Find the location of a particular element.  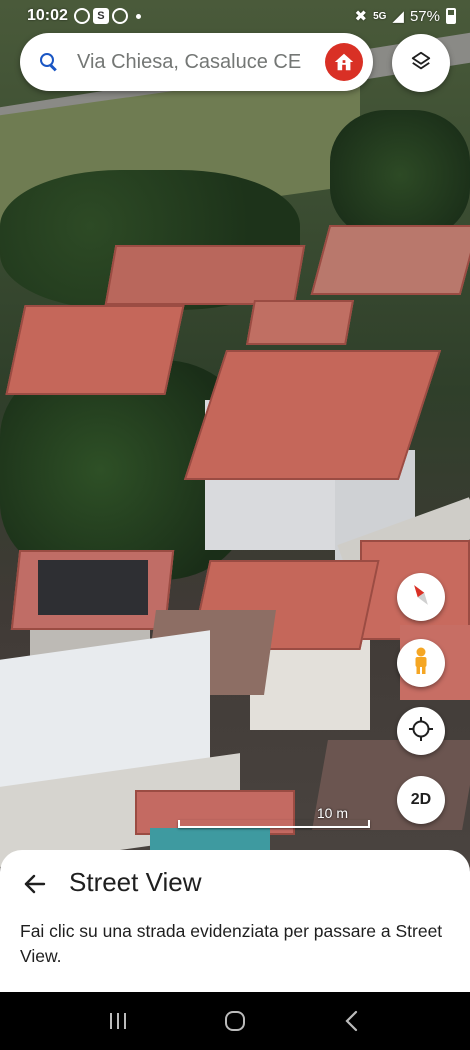

more-notifications-dot is located at coordinates (138, 16).